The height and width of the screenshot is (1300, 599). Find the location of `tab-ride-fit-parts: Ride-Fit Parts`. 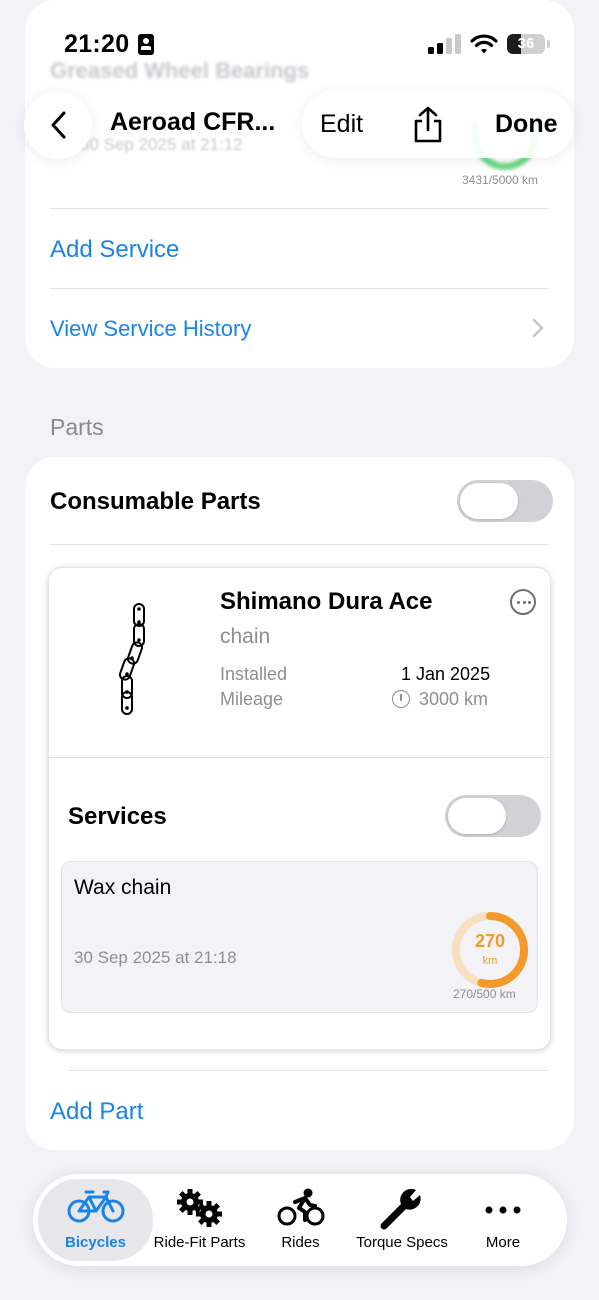

tab-ride-fit-parts: Ride-Fit Parts is located at coordinates (199, 1220).